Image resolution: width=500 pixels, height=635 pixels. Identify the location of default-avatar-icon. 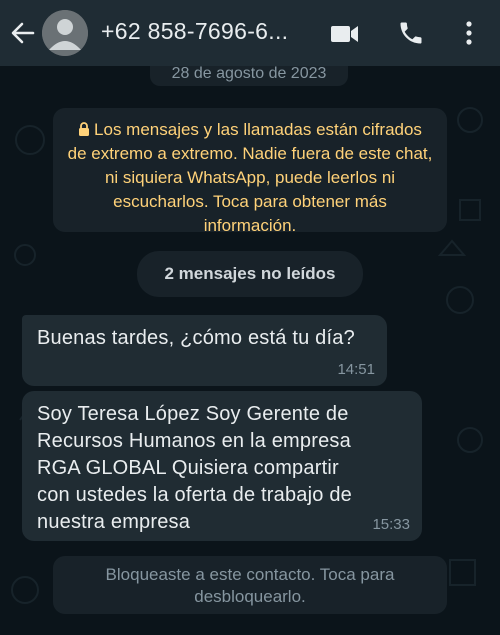
(65, 33).